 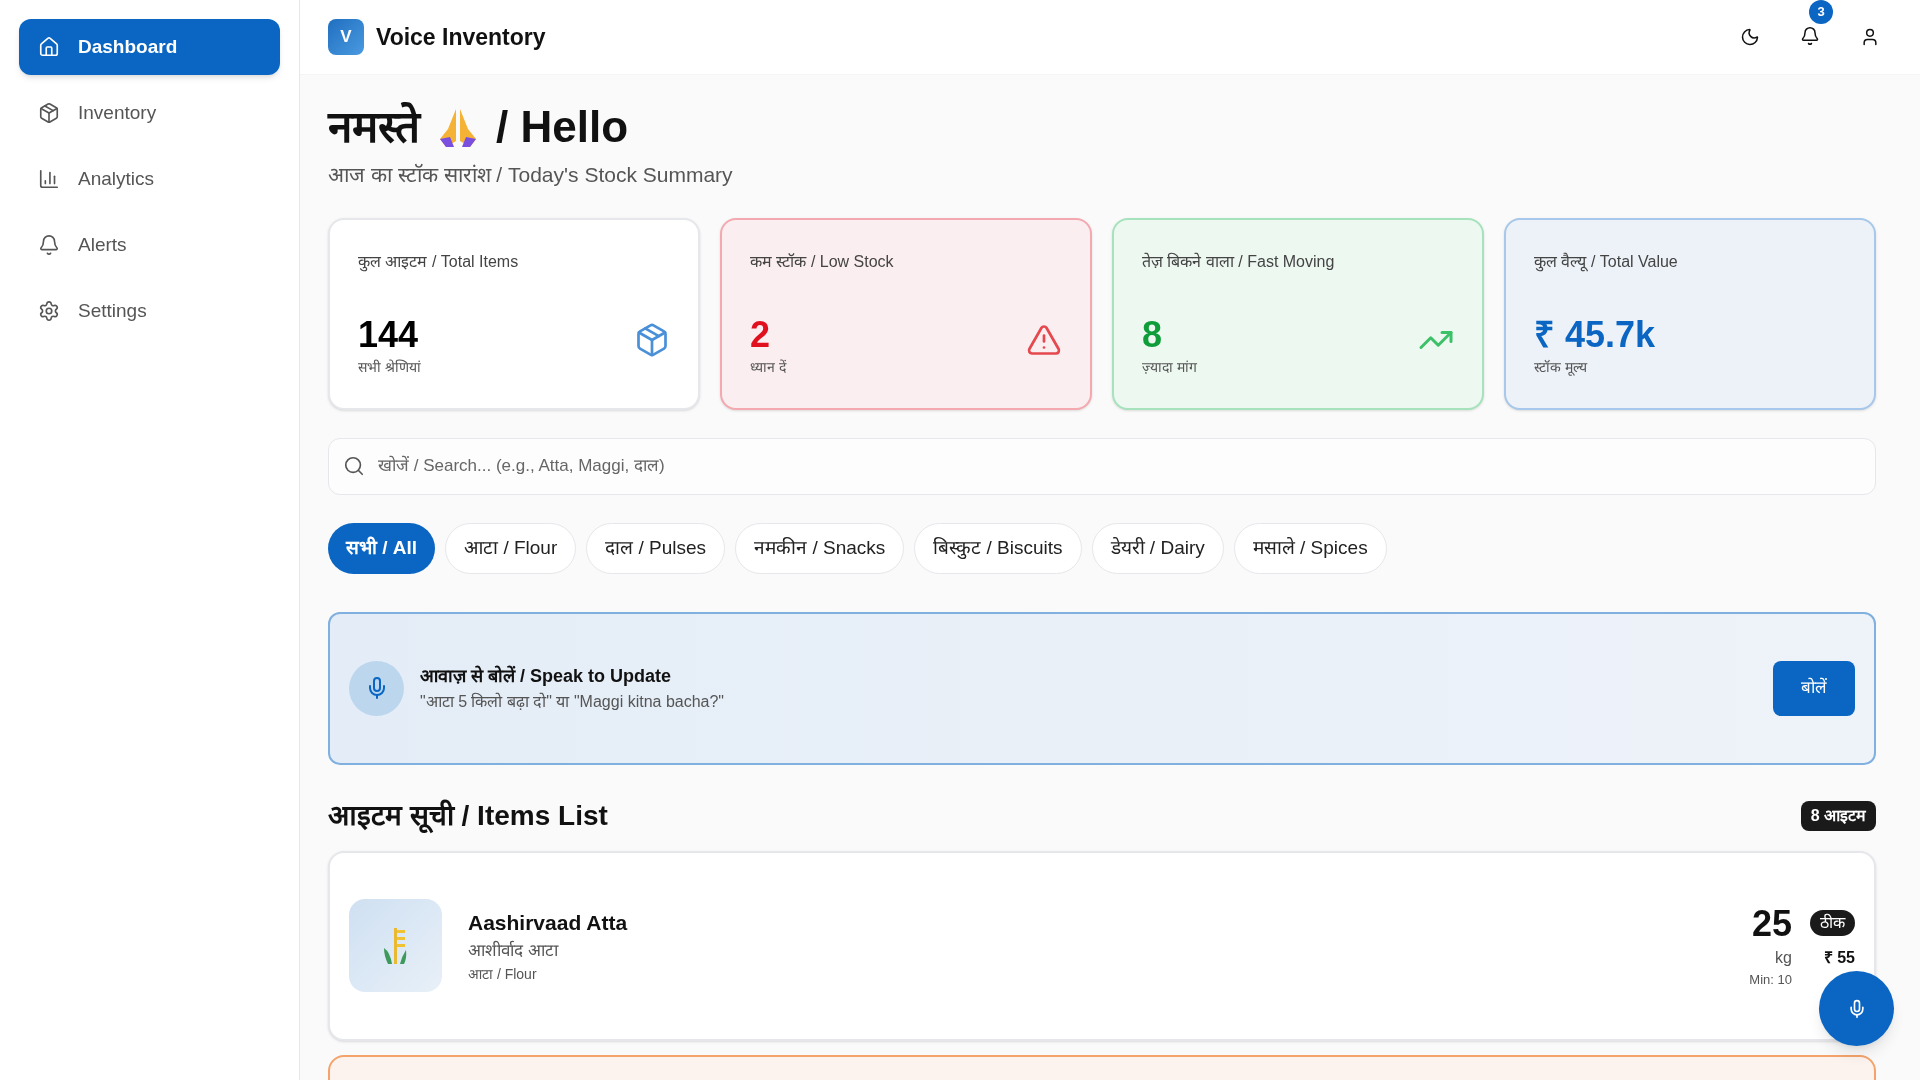 What do you see at coordinates (768, 367) in the screenshot?
I see `stat-note: ध्यान दें` at bounding box center [768, 367].